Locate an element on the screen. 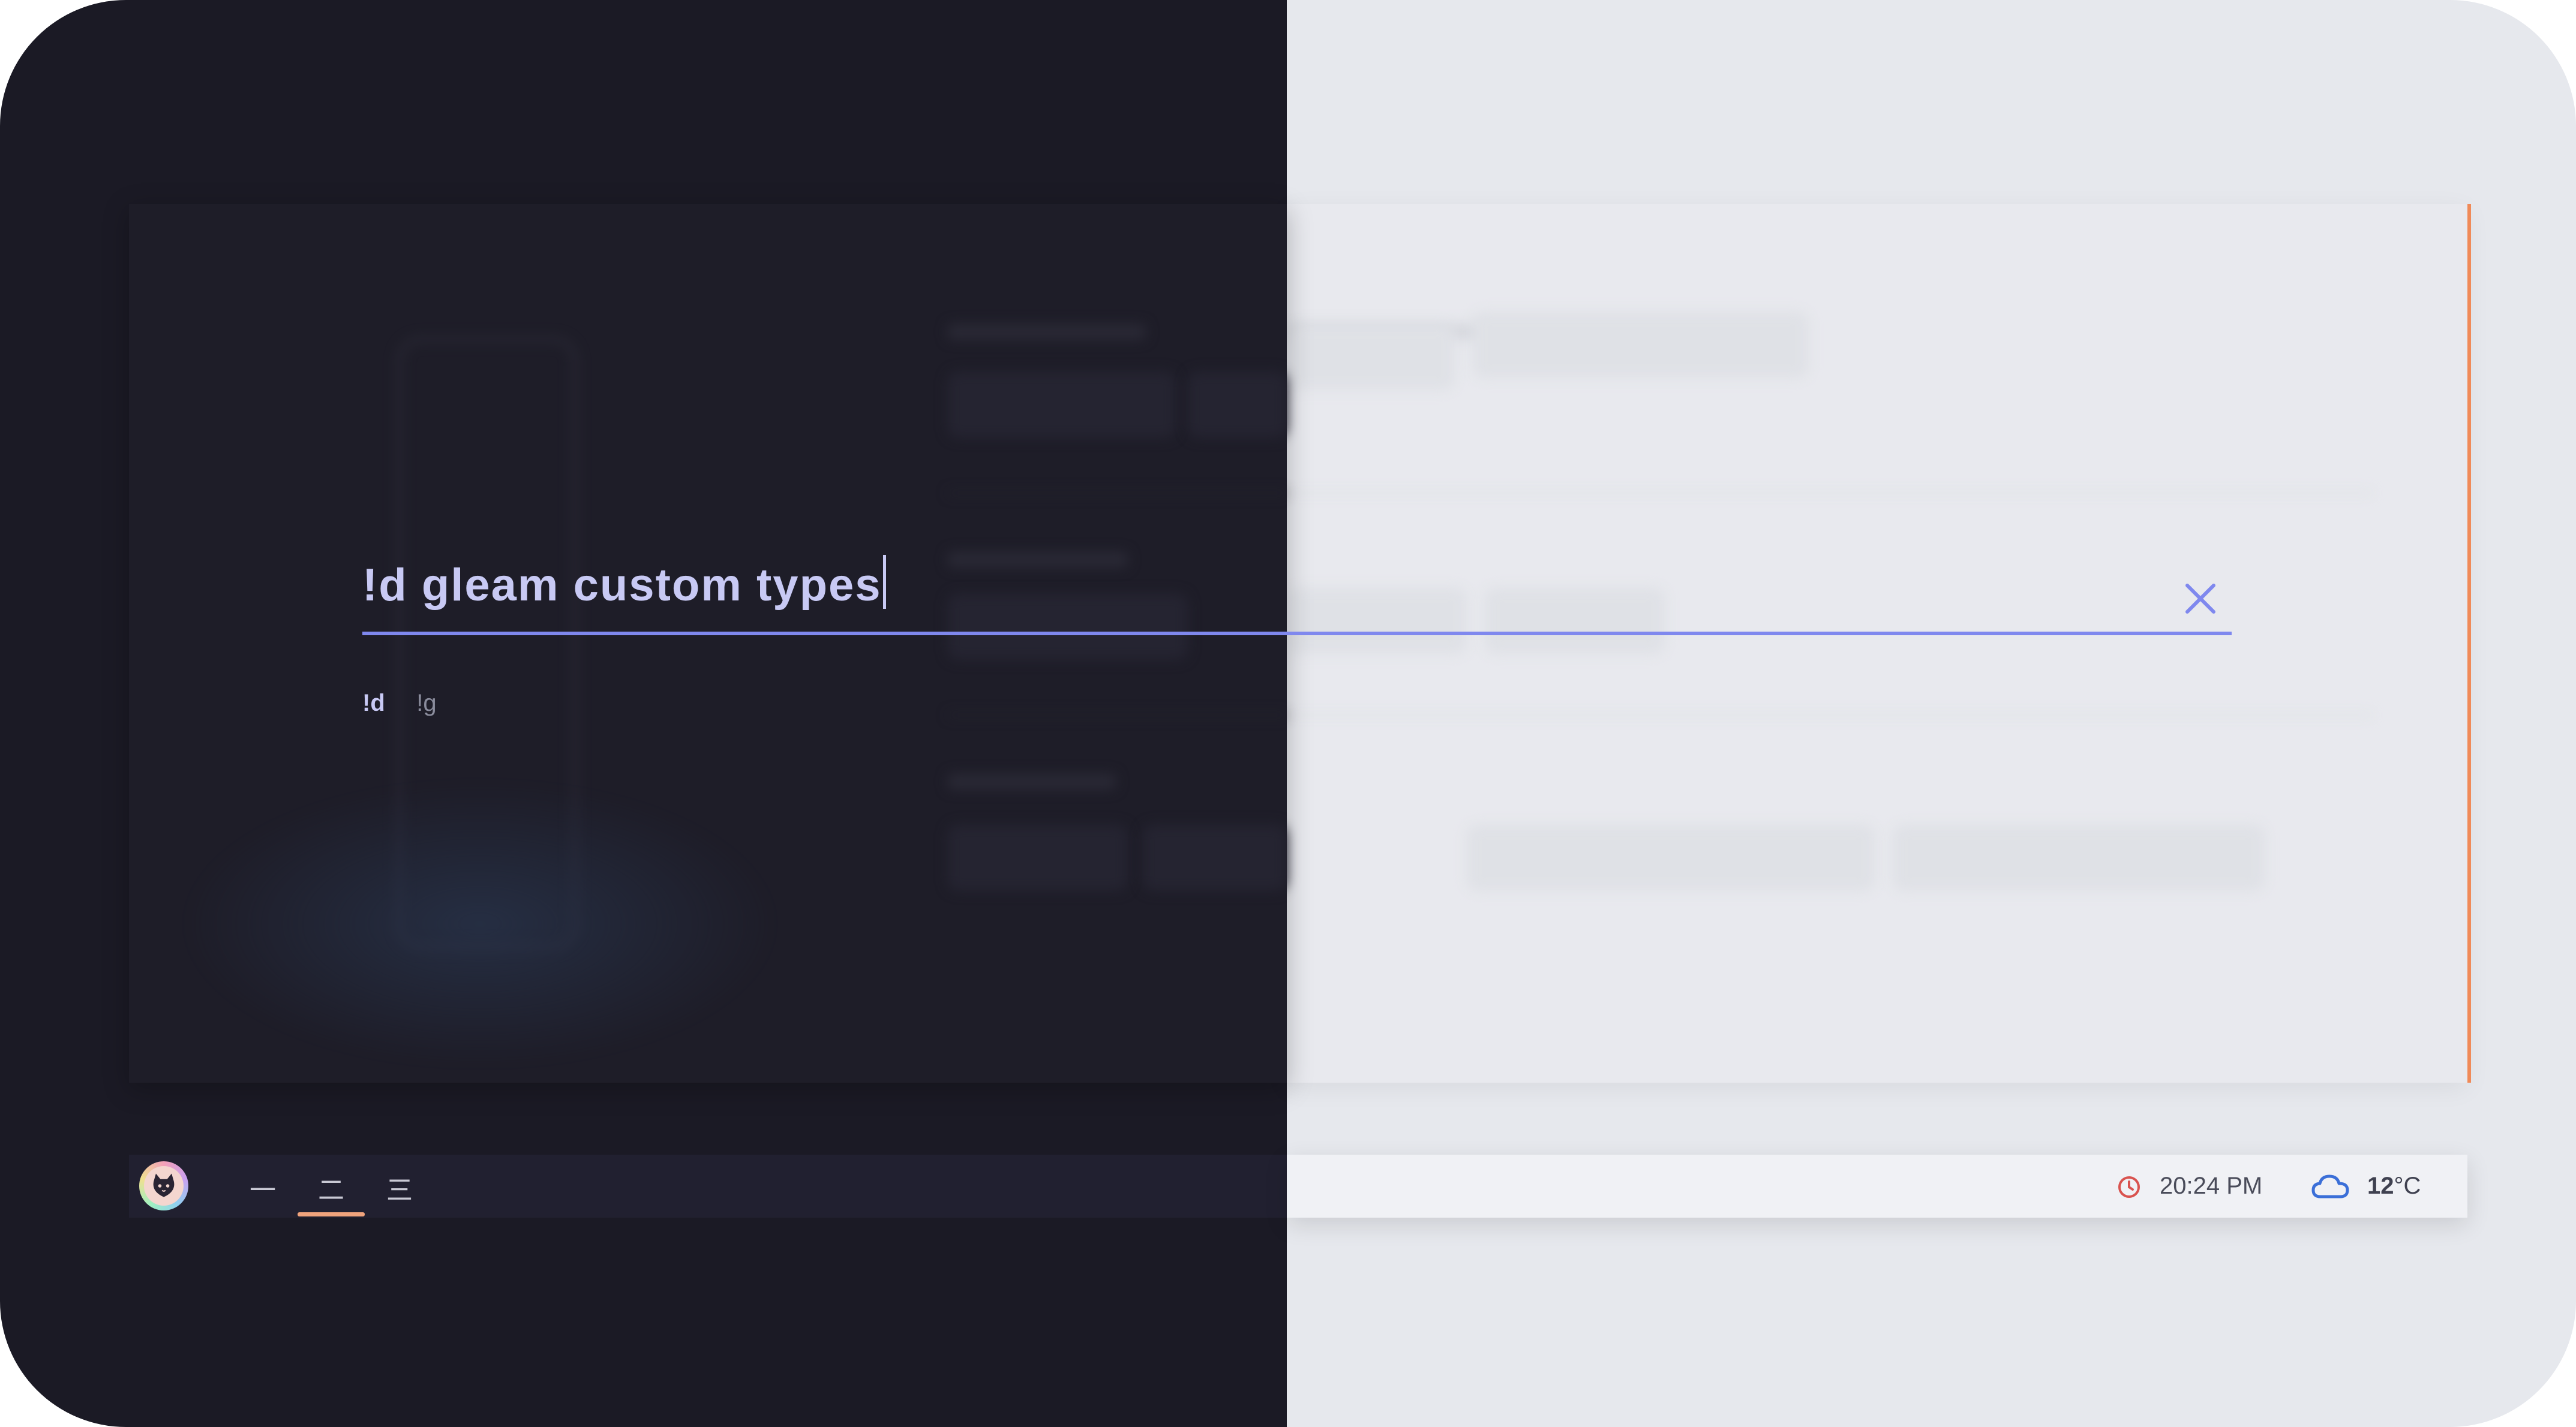 The image size is (2576, 1427). suggestion-bang-d: !d is located at coordinates (373, 703).